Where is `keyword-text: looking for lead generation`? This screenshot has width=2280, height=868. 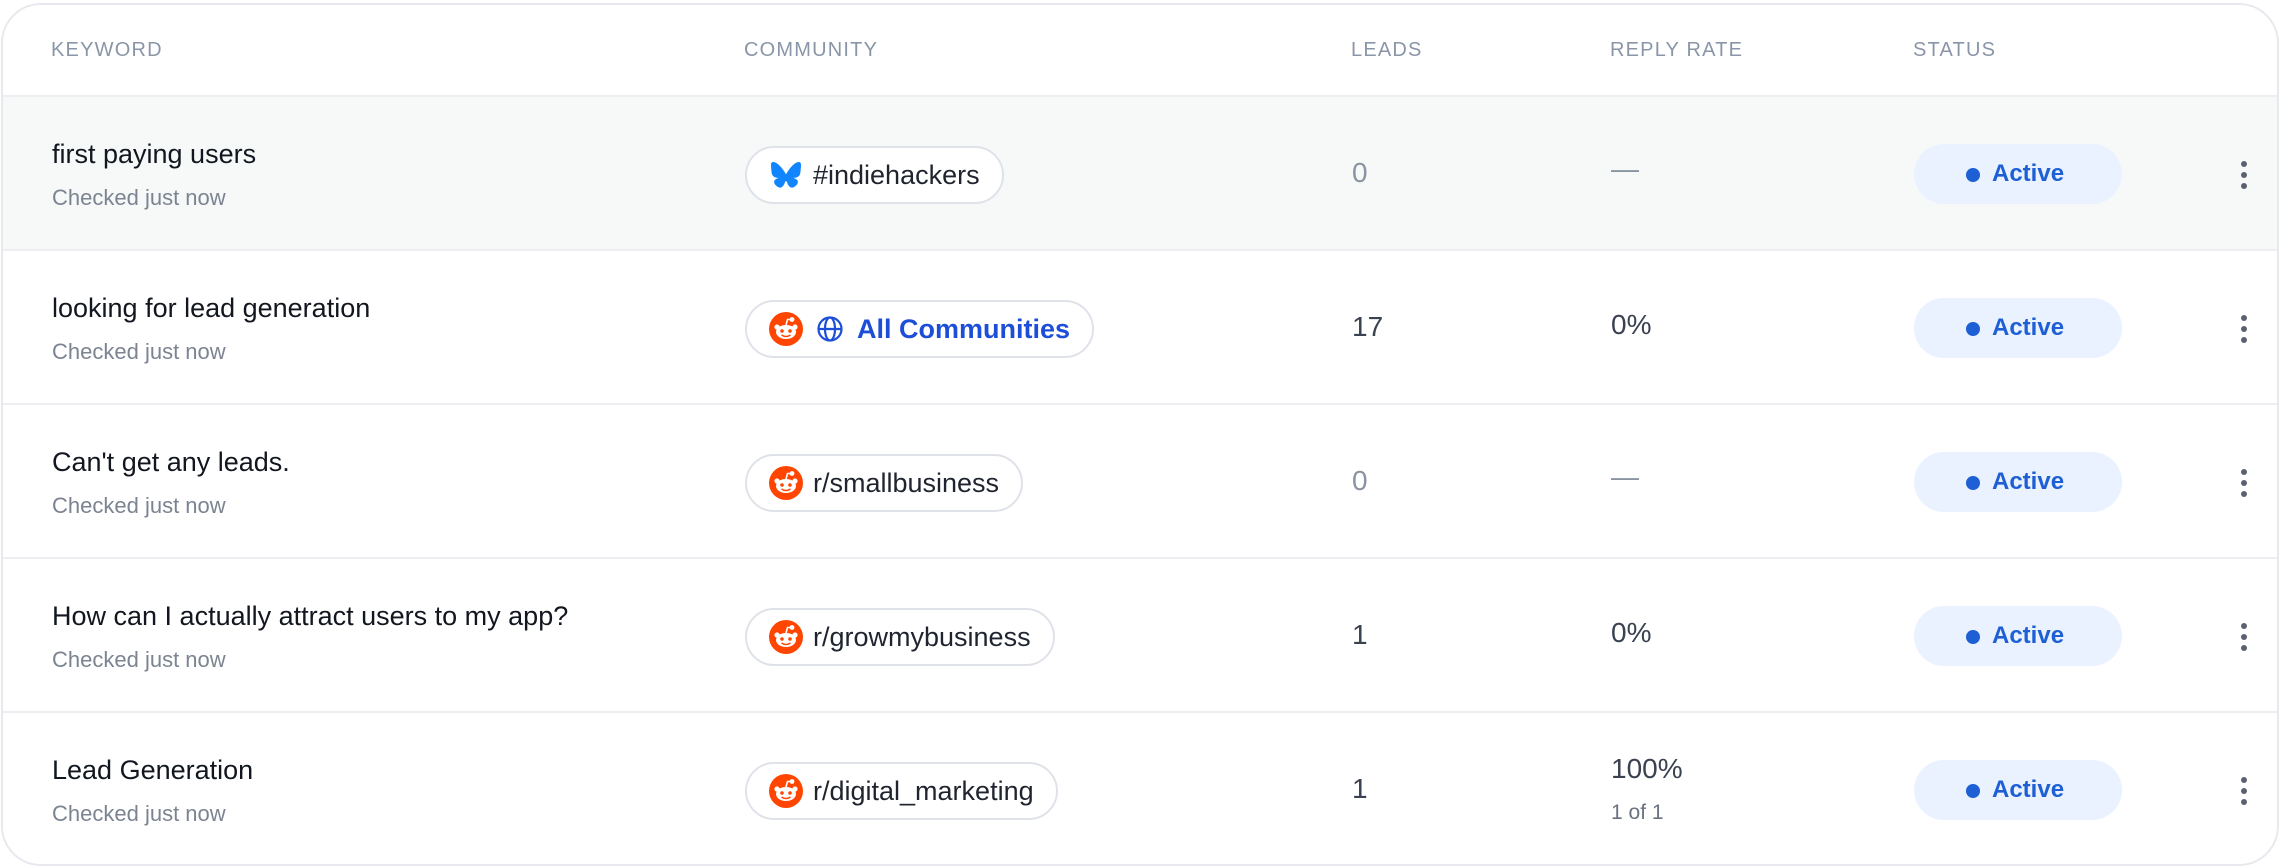
keyword-text: looking for lead generation is located at coordinates (211, 308).